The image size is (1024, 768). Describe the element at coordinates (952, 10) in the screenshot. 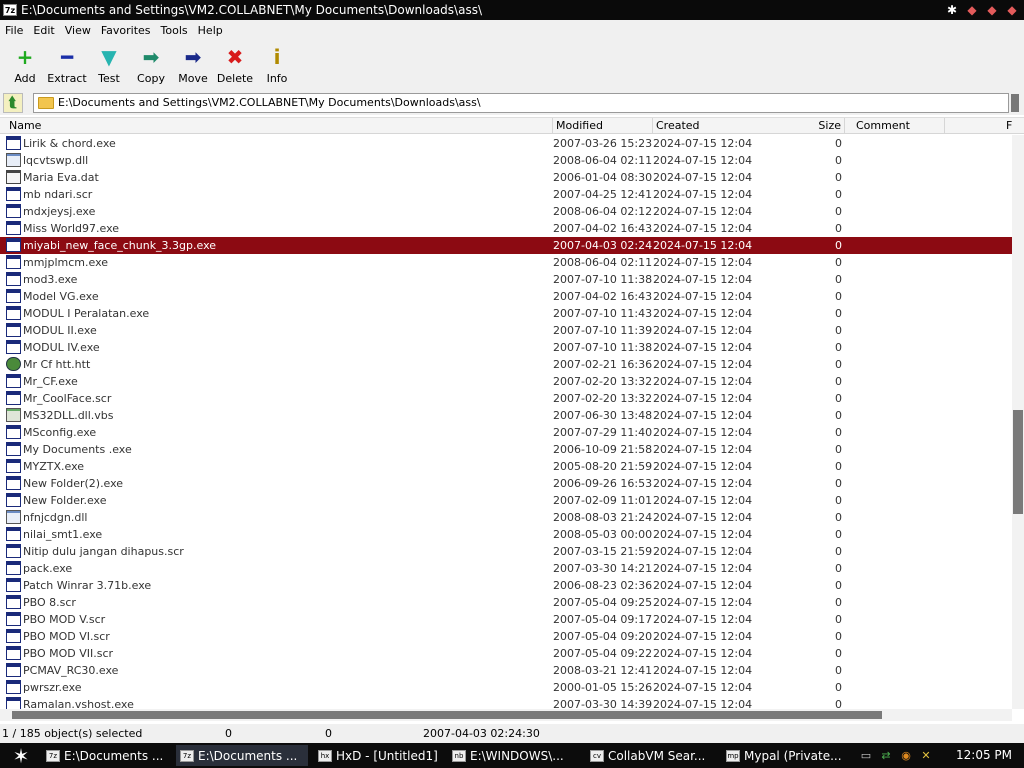

I see `pin-icon: ✱` at that location.